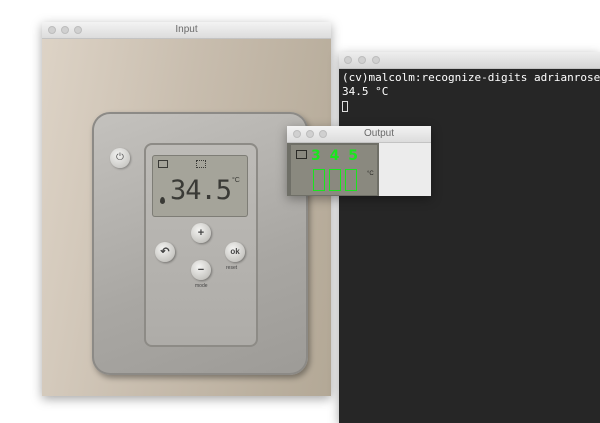  I want to click on back-button: ↶, so click(165, 252).